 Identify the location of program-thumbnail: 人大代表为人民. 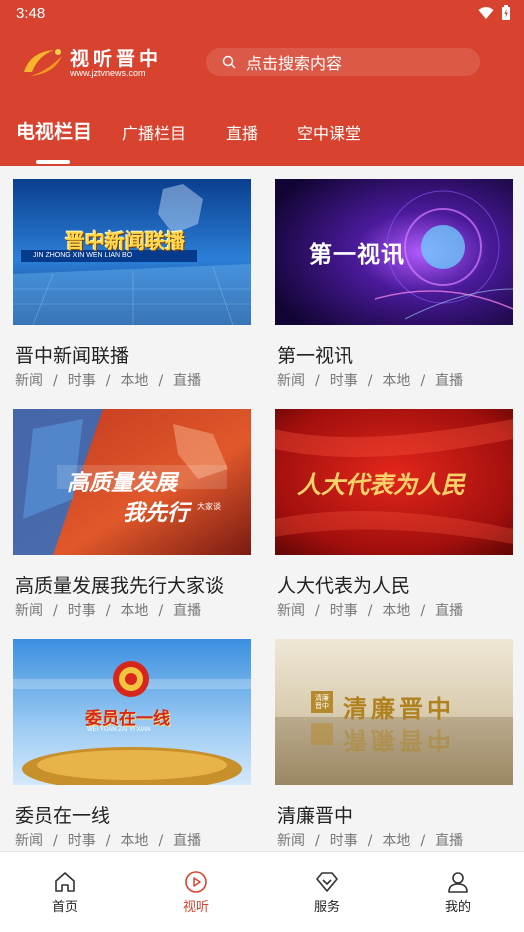
(394, 482).